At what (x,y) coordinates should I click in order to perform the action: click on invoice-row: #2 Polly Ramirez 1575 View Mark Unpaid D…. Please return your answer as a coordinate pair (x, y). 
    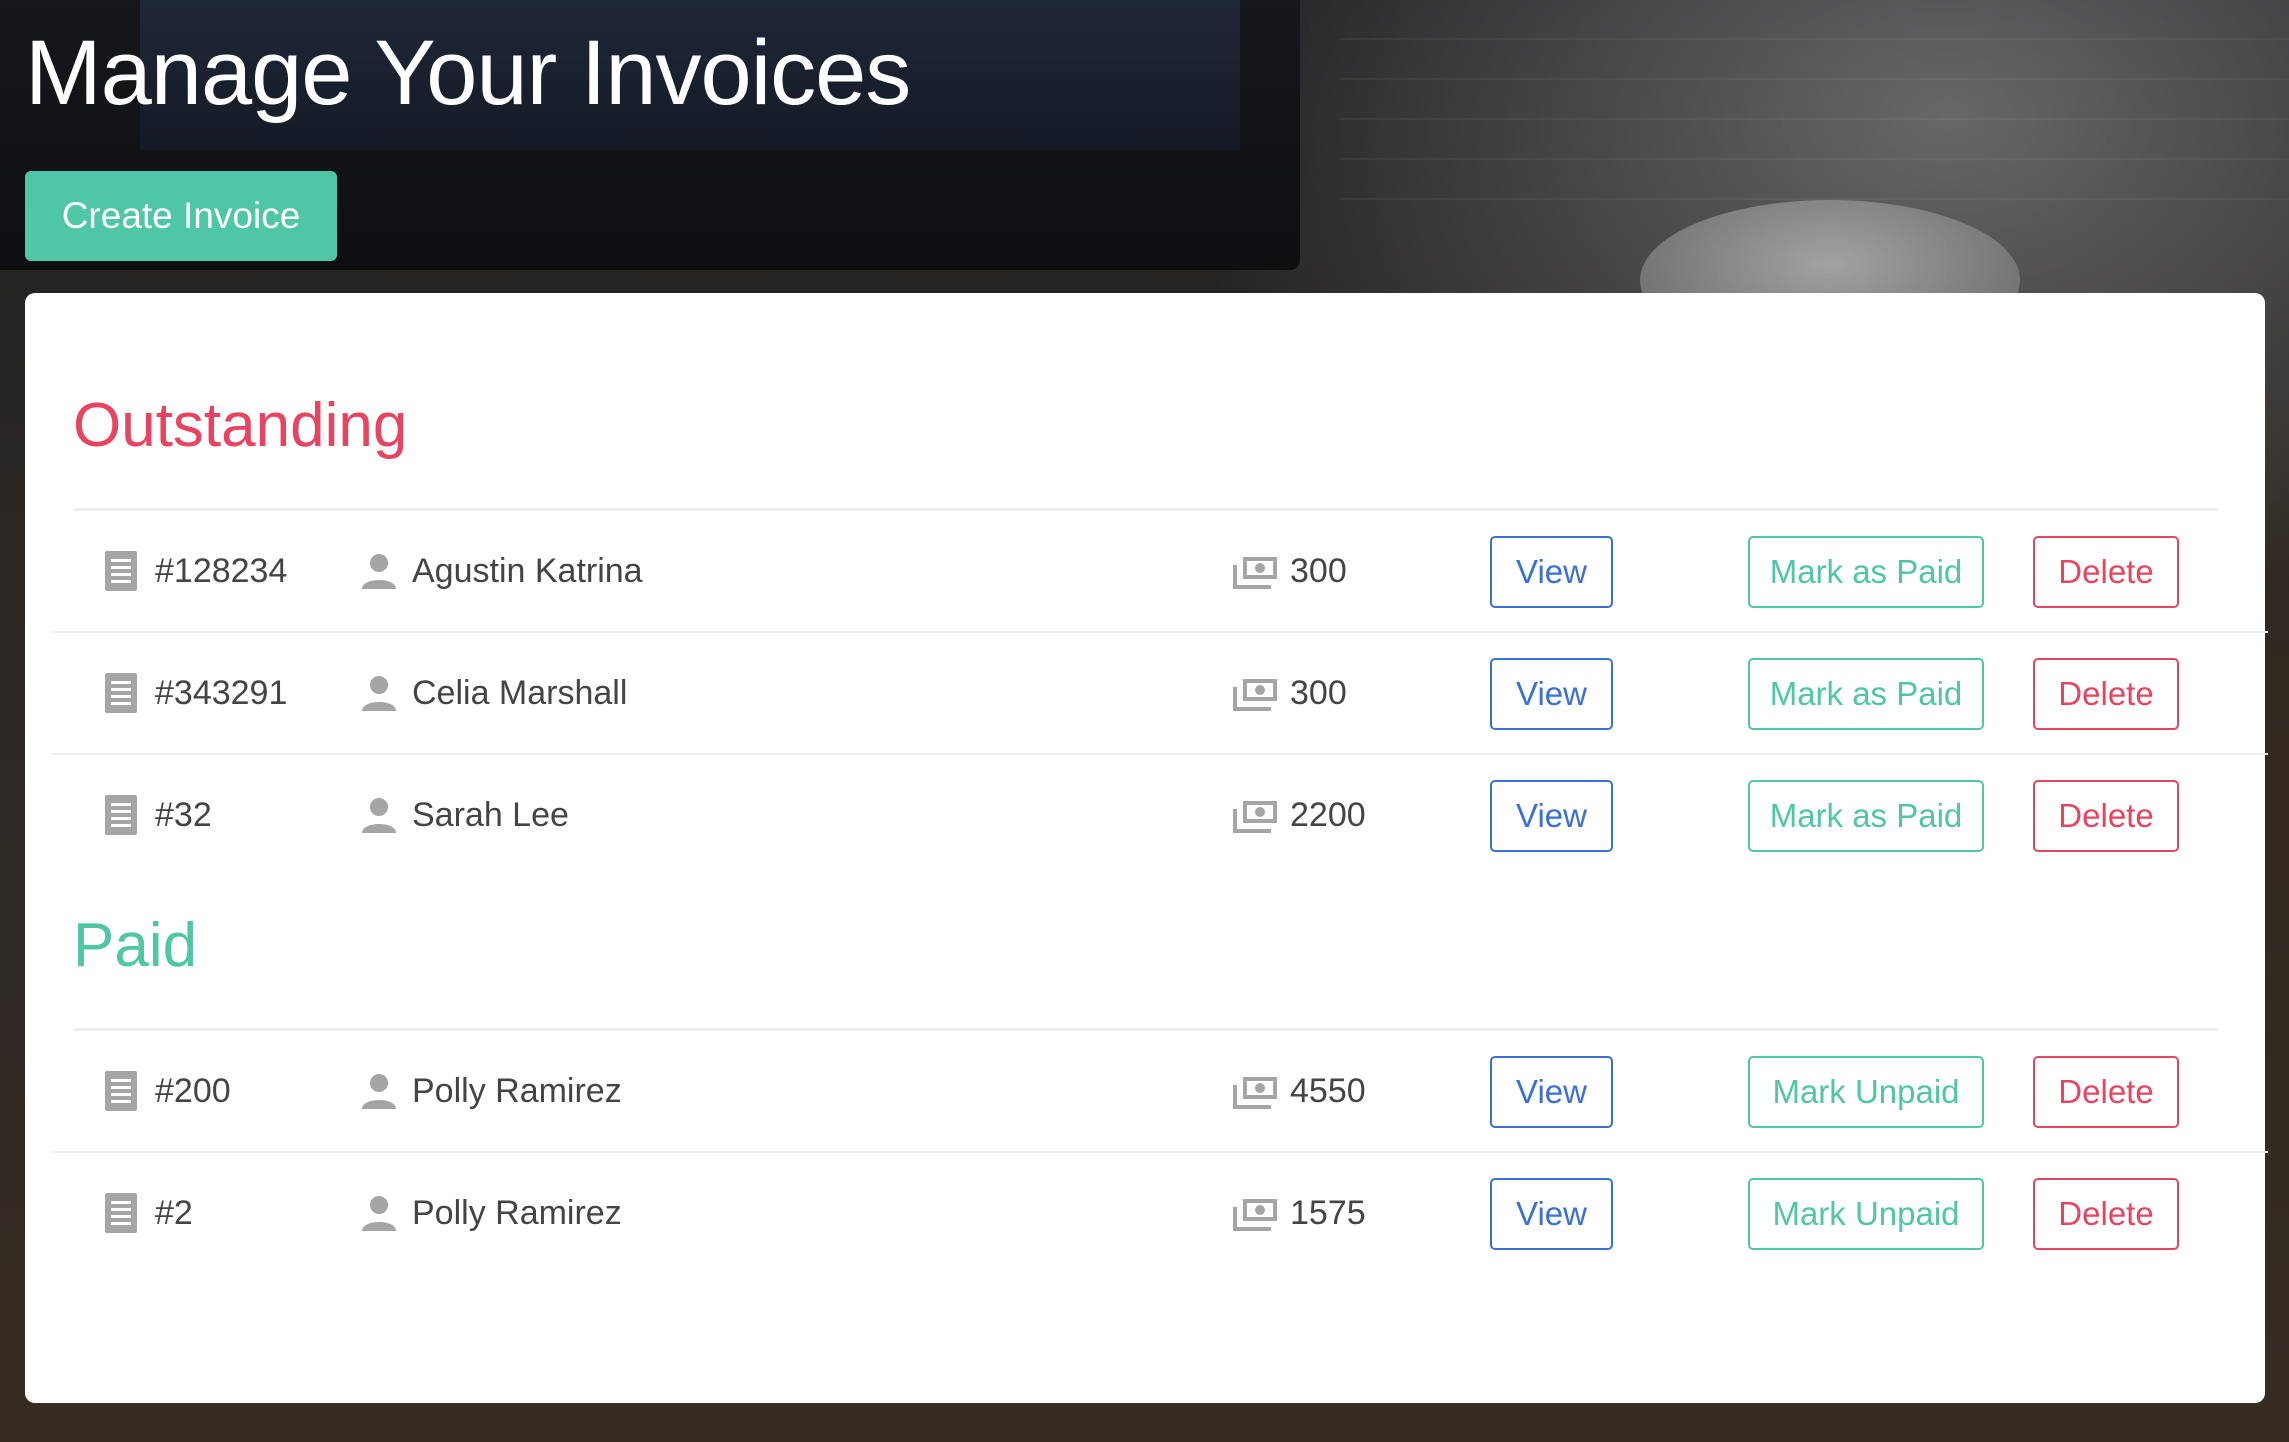
    Looking at the image, I should click on (1159, 1213).